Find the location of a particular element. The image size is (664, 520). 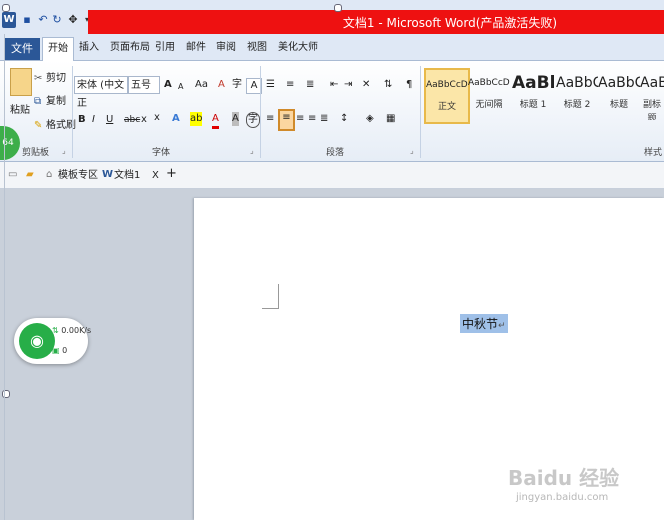

cut-icon: ✂ is located at coordinates (38, 79).